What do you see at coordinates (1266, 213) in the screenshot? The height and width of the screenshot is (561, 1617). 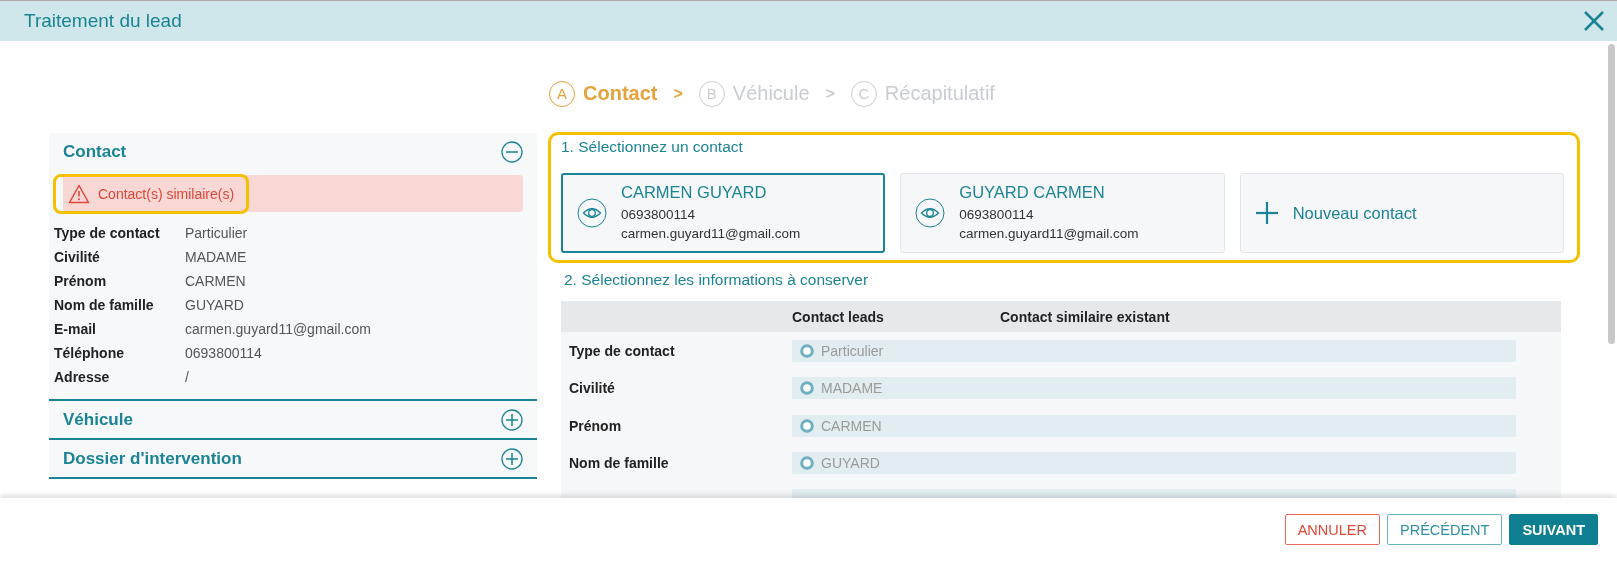 I see `plus-icon` at bounding box center [1266, 213].